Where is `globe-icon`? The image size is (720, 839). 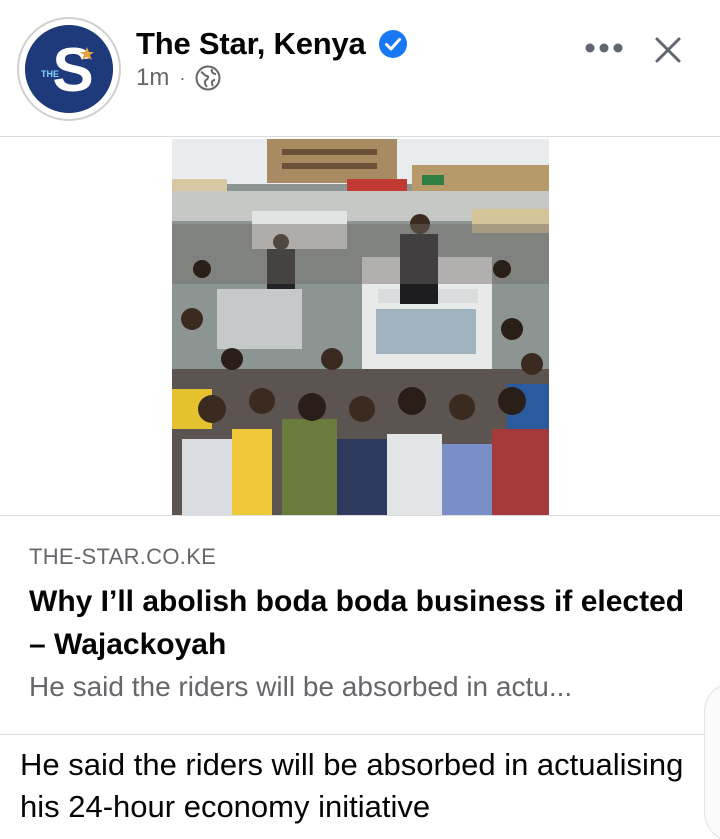 globe-icon is located at coordinates (208, 78).